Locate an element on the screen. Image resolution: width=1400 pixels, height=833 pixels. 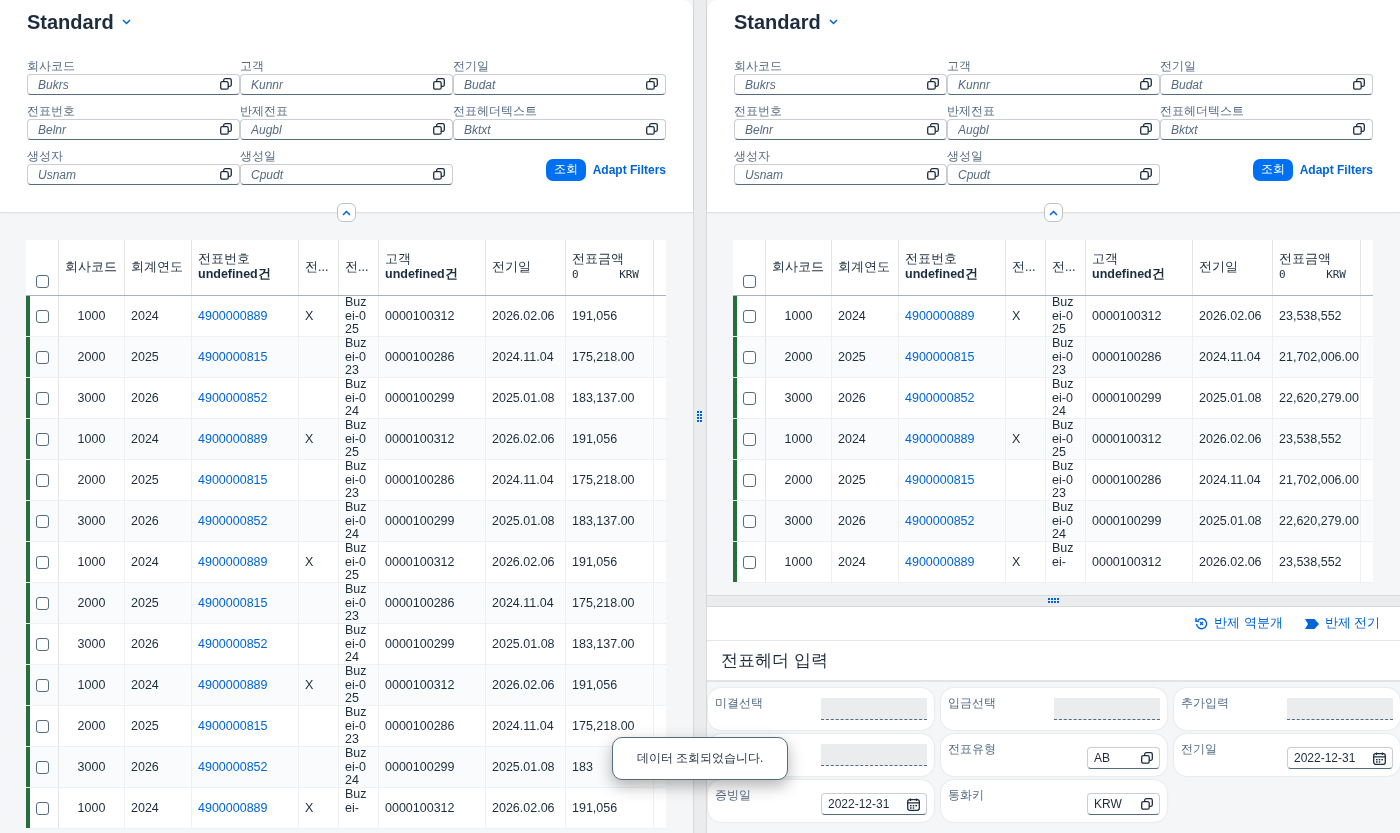
action-button: 반제 전기 is located at coordinates (1342, 623).